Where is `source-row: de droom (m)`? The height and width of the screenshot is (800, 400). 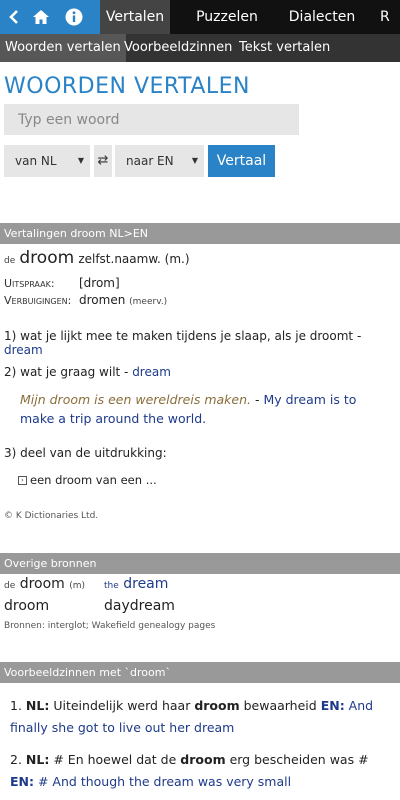 source-row: de droom (m) is located at coordinates (44, 584).